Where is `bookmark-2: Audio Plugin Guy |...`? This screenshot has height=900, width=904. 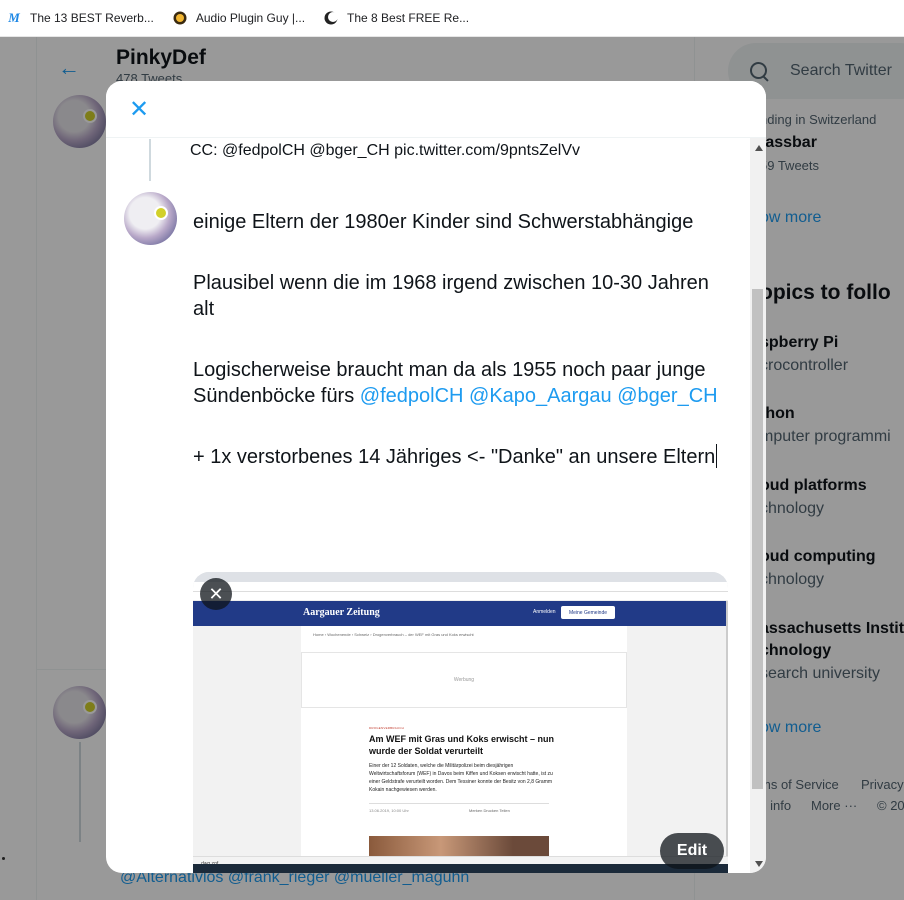 bookmark-2: Audio Plugin Guy |... is located at coordinates (238, 18).